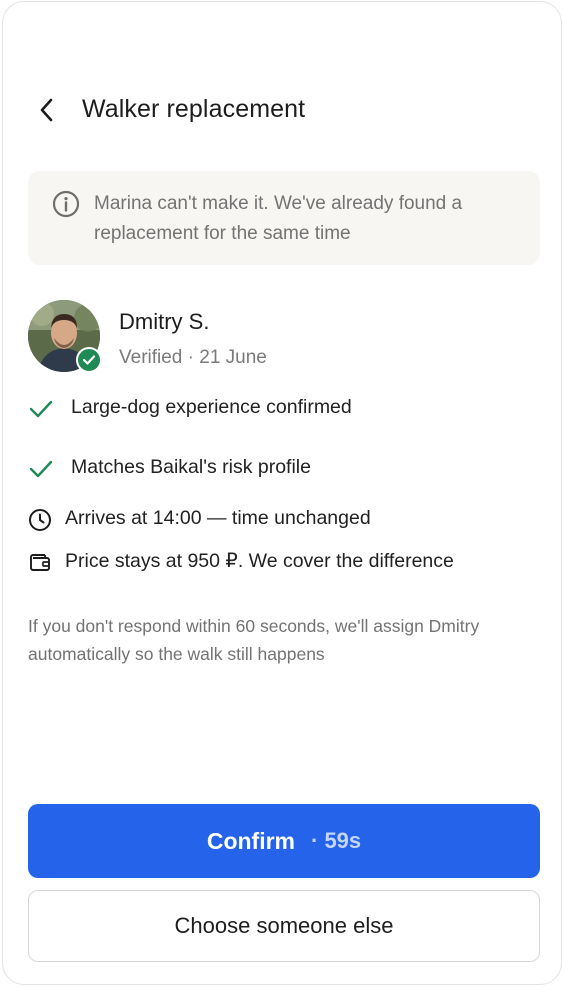 This screenshot has height=987, width=564. What do you see at coordinates (42, 520) in the screenshot?
I see `clock-icon` at bounding box center [42, 520].